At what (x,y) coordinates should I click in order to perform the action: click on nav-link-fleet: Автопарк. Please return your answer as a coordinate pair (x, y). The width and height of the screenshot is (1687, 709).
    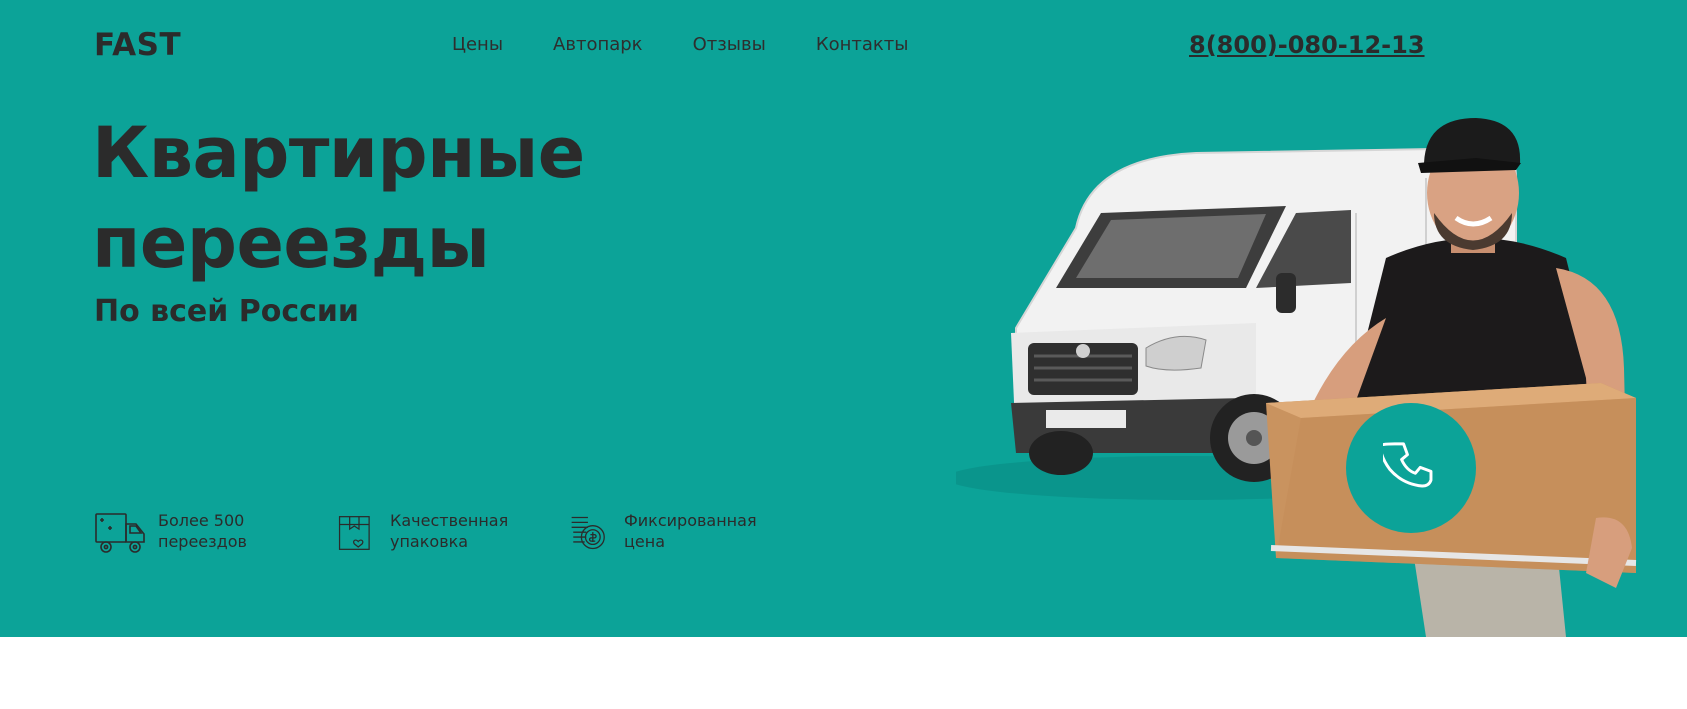
    Looking at the image, I should click on (598, 44).